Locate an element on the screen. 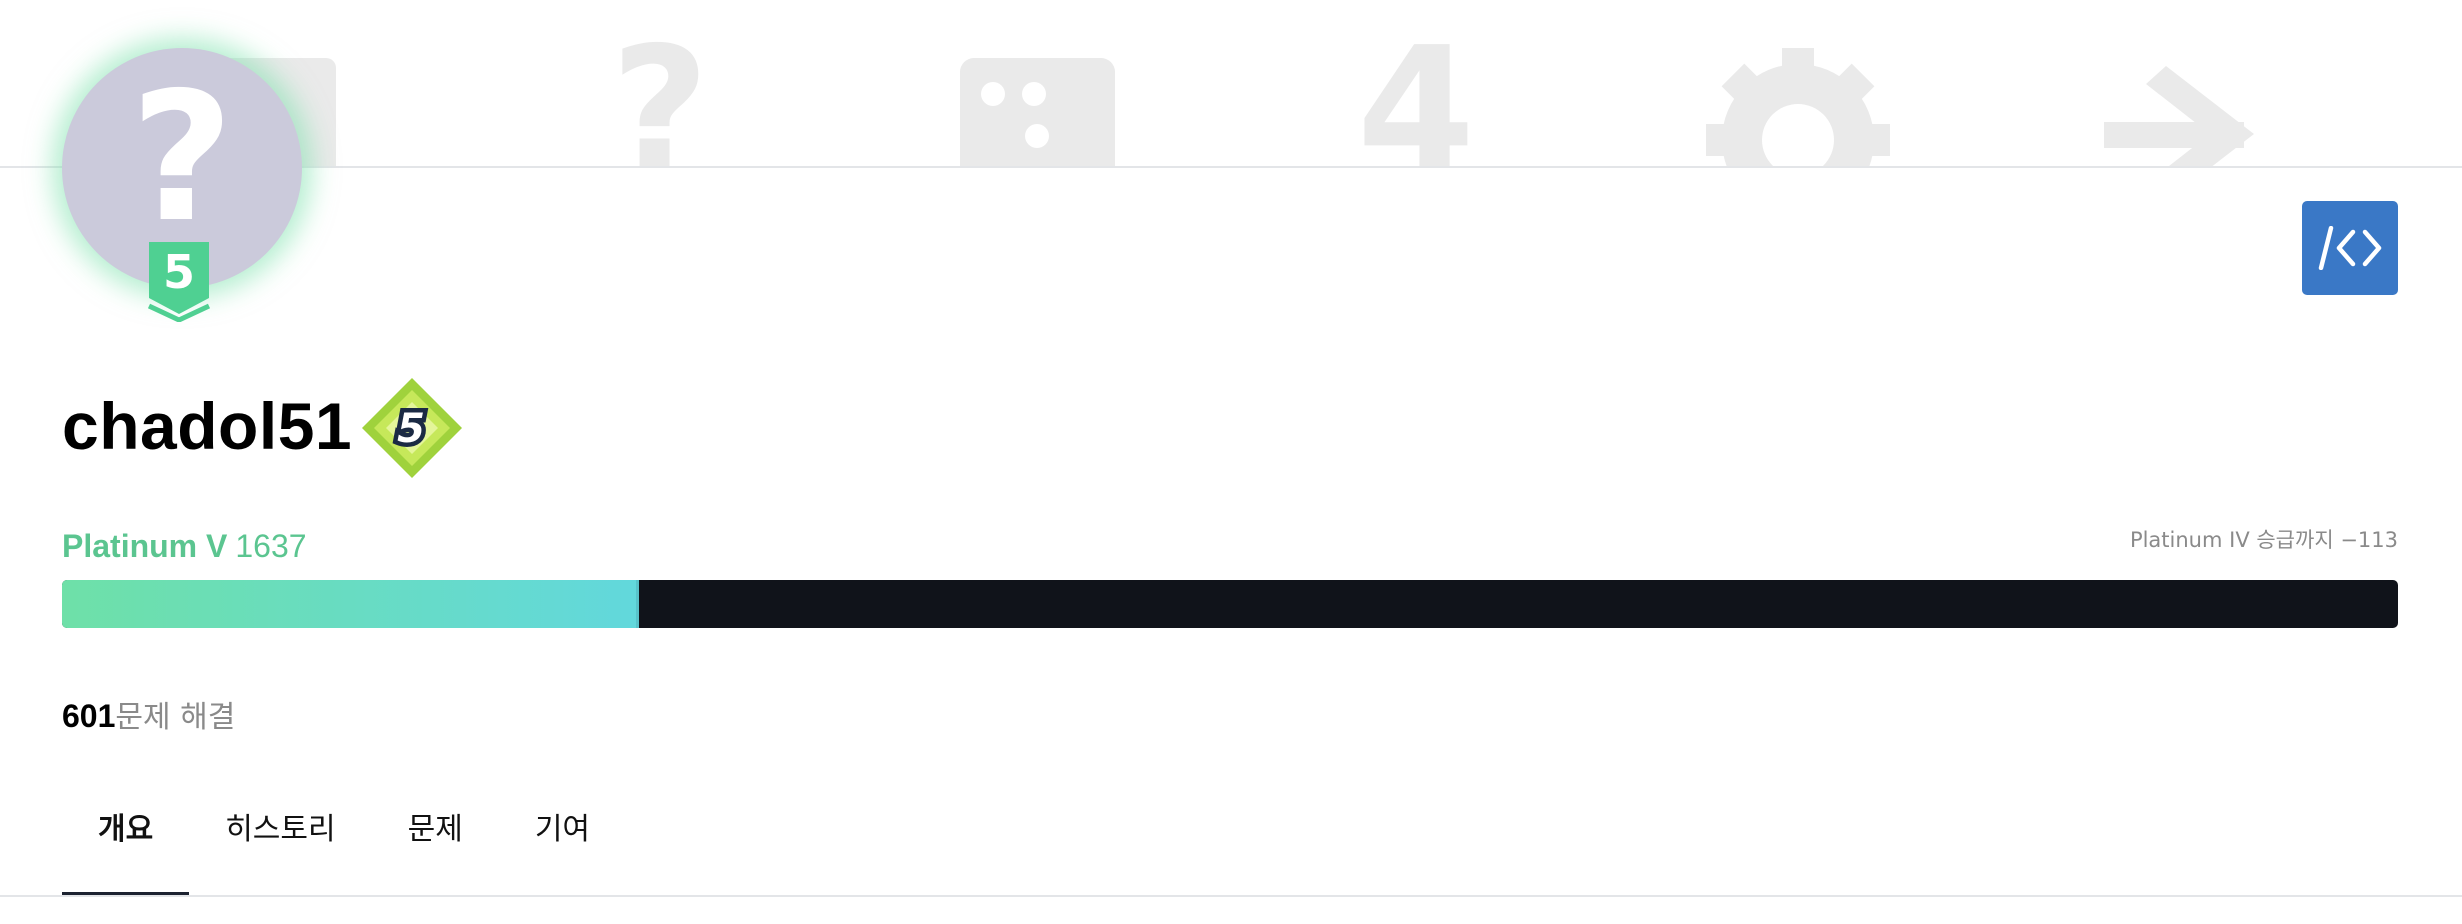 The height and width of the screenshot is (924, 2462). dice-icon is located at coordinates (1037, 112).